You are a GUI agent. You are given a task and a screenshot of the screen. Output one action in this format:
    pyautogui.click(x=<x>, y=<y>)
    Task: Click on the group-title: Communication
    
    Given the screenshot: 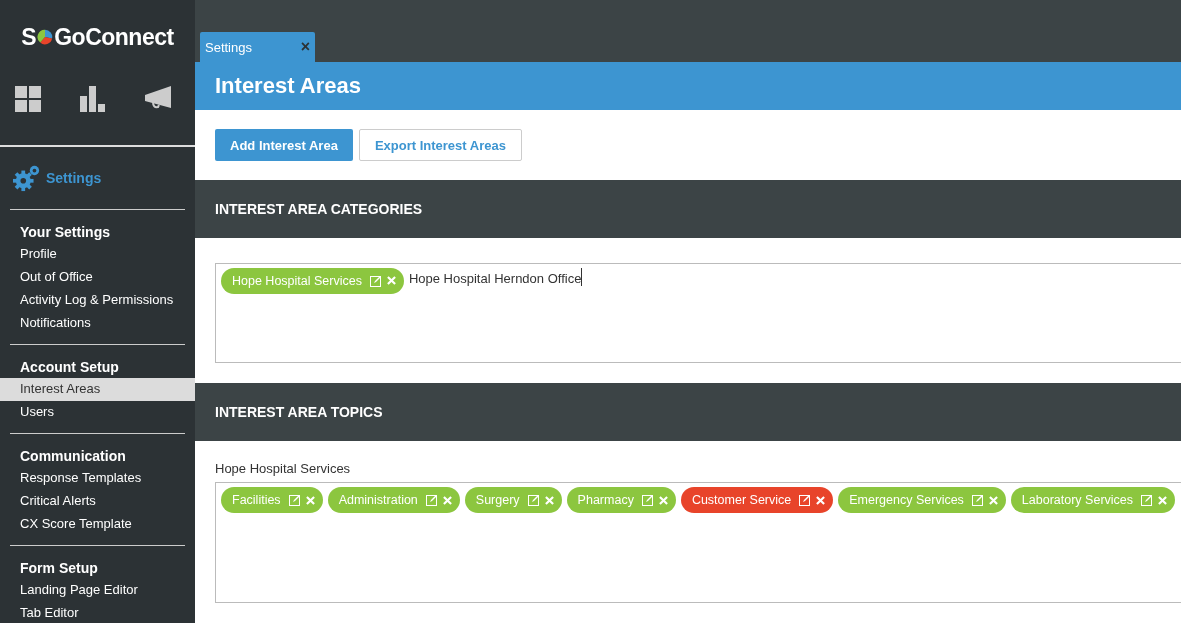 What is the action you would take?
    pyautogui.click(x=73, y=456)
    